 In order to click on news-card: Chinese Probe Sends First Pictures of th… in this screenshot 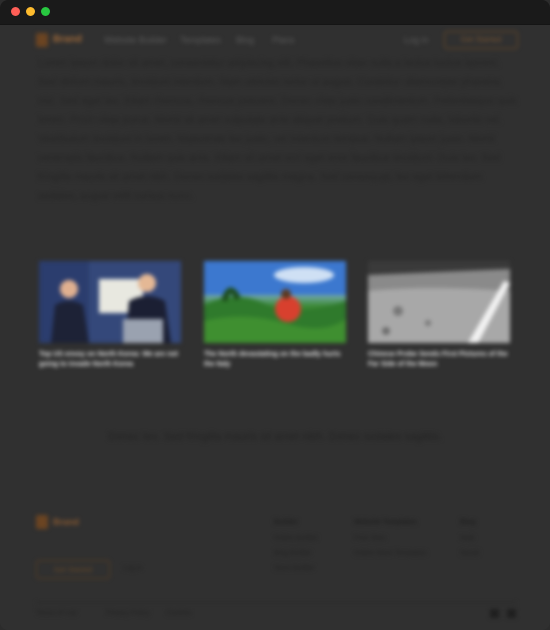, I will do `click(439, 315)`.